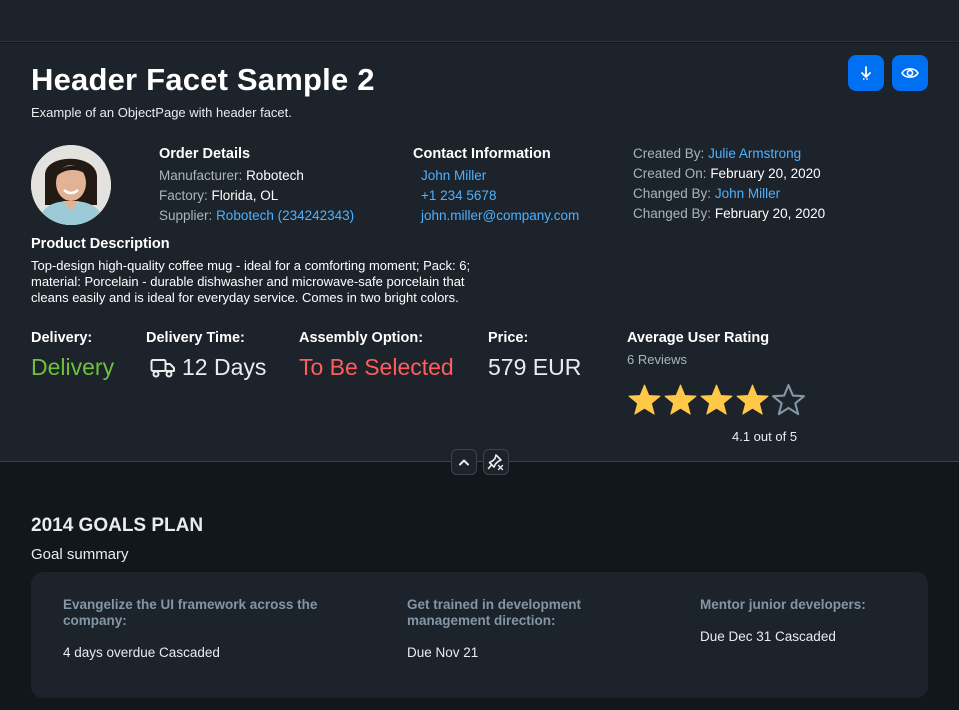  I want to click on view-button, so click(910, 73).